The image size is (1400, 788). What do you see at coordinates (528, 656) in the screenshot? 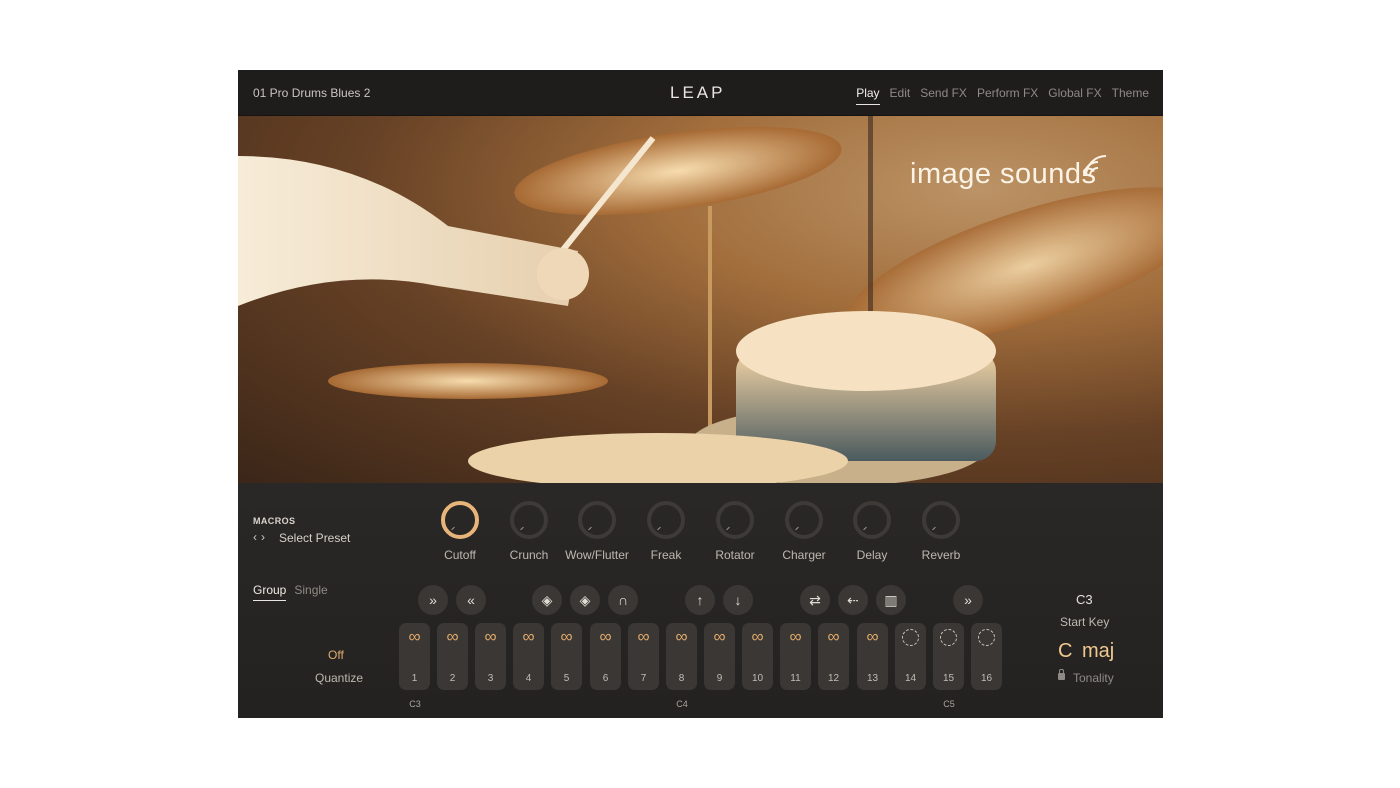
I see `pad-4: ∞ 4` at bounding box center [528, 656].